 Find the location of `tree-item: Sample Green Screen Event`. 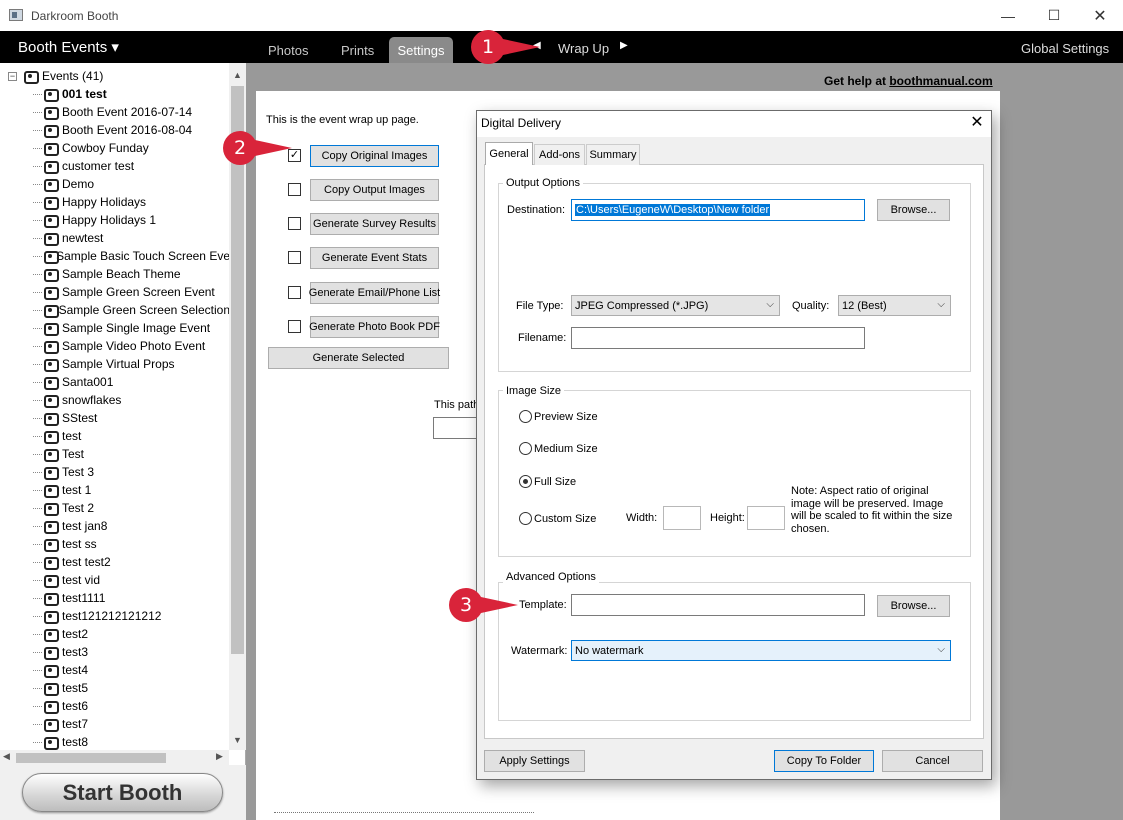

tree-item: Sample Green Screen Event is located at coordinates (115, 292).